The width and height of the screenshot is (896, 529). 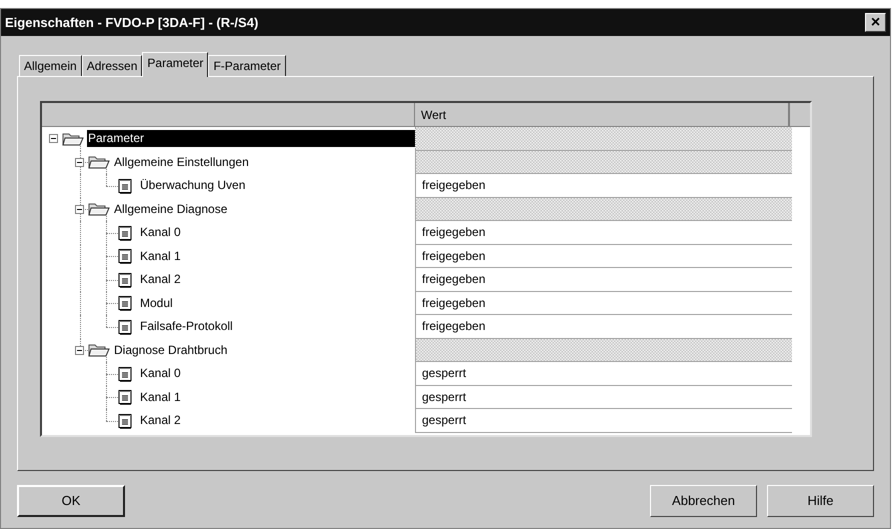 I want to click on tab: Allgemein, so click(x=50, y=65).